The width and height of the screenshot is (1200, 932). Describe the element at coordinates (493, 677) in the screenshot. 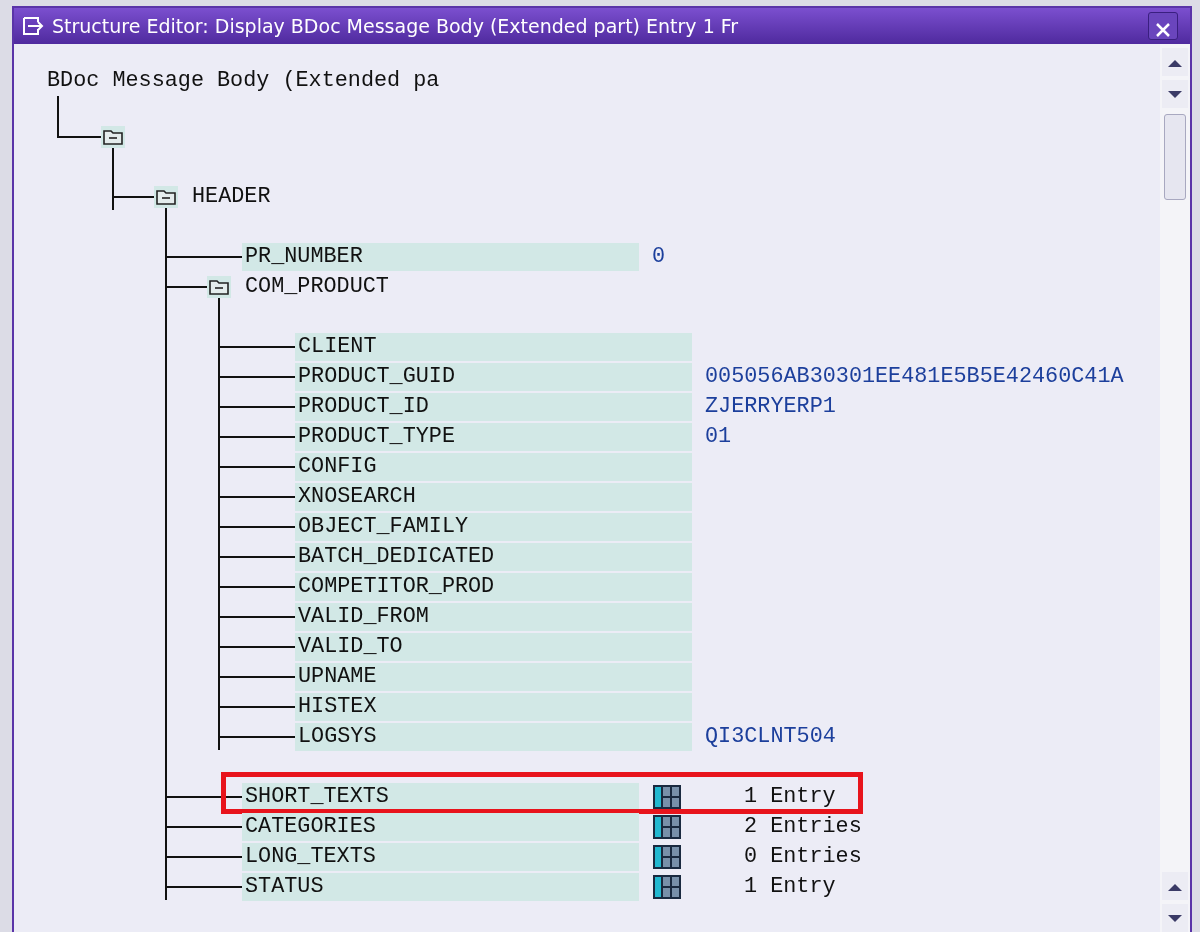

I see `field-name: UPNAME` at that location.